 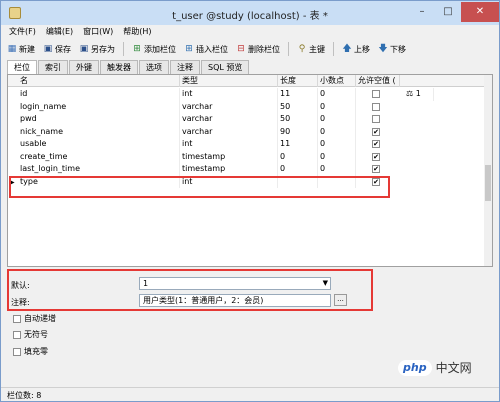 What do you see at coordinates (480, 12) in the screenshot?
I see `close-icon: ✕` at bounding box center [480, 12].